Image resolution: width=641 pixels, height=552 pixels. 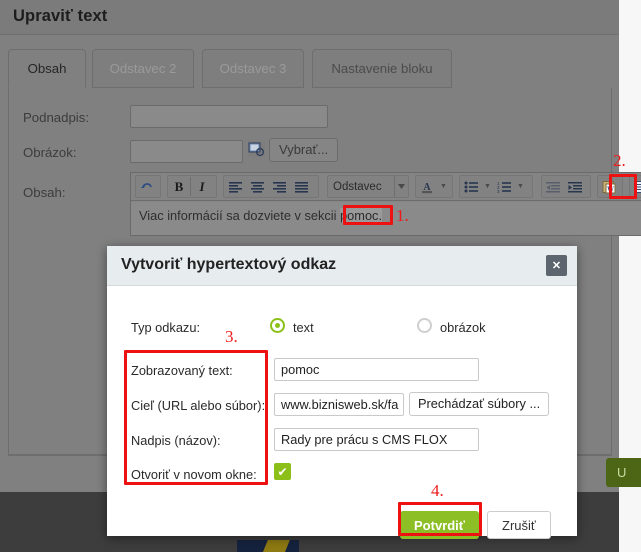 I want to click on partial-logo-image, so click(x=268, y=546).